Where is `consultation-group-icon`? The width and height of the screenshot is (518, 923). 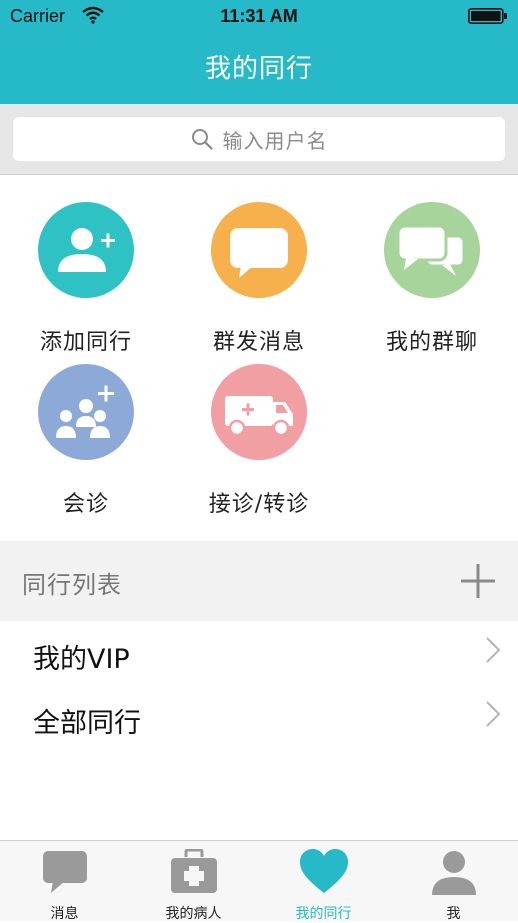
consultation-group-icon is located at coordinates (86, 412).